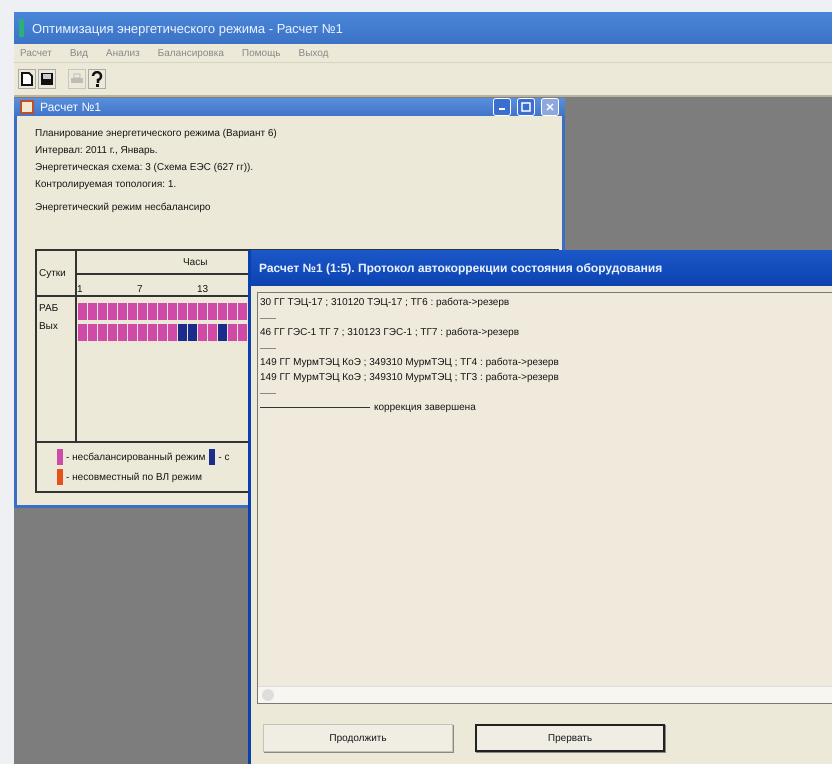  What do you see at coordinates (79, 53) in the screenshot?
I see `menu-item: Вид` at bounding box center [79, 53].